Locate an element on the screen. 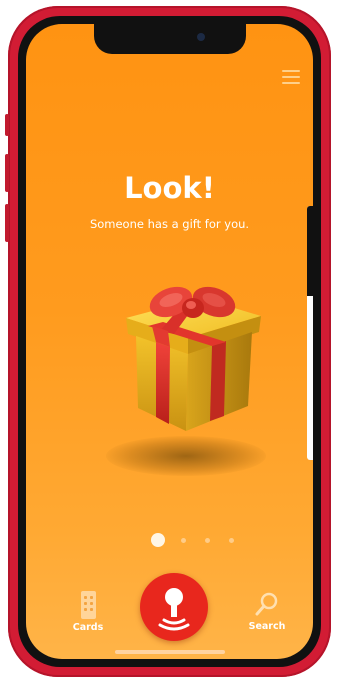 The image size is (339, 683). tab-search: Search is located at coordinates (267, 611).